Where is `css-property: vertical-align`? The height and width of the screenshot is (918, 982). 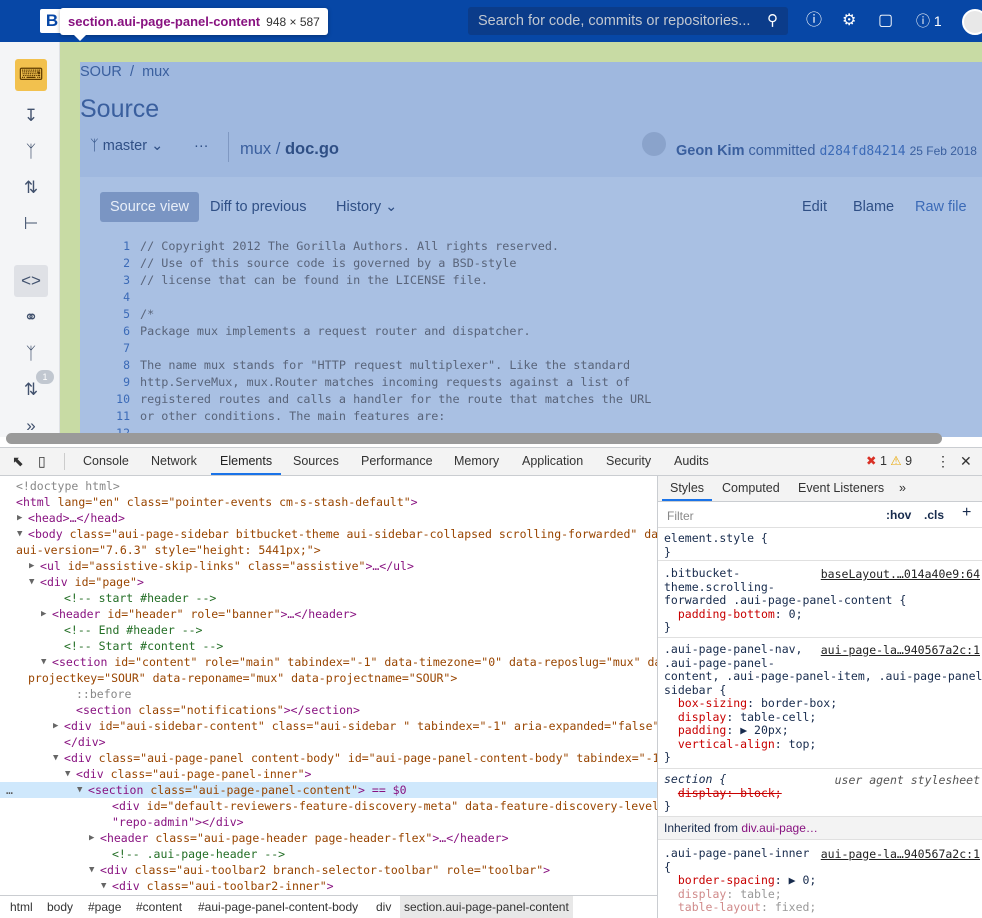
css-property: vertical-align is located at coordinates (726, 744).